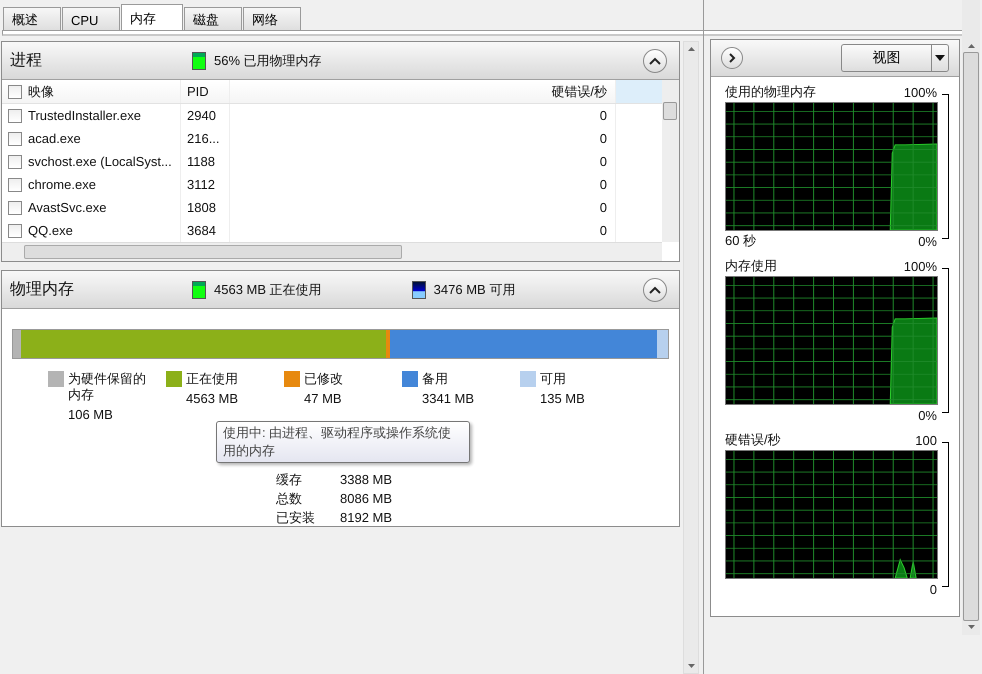  Describe the element at coordinates (91, 415) in the screenshot. I see `legend-value: 106 MB` at that location.